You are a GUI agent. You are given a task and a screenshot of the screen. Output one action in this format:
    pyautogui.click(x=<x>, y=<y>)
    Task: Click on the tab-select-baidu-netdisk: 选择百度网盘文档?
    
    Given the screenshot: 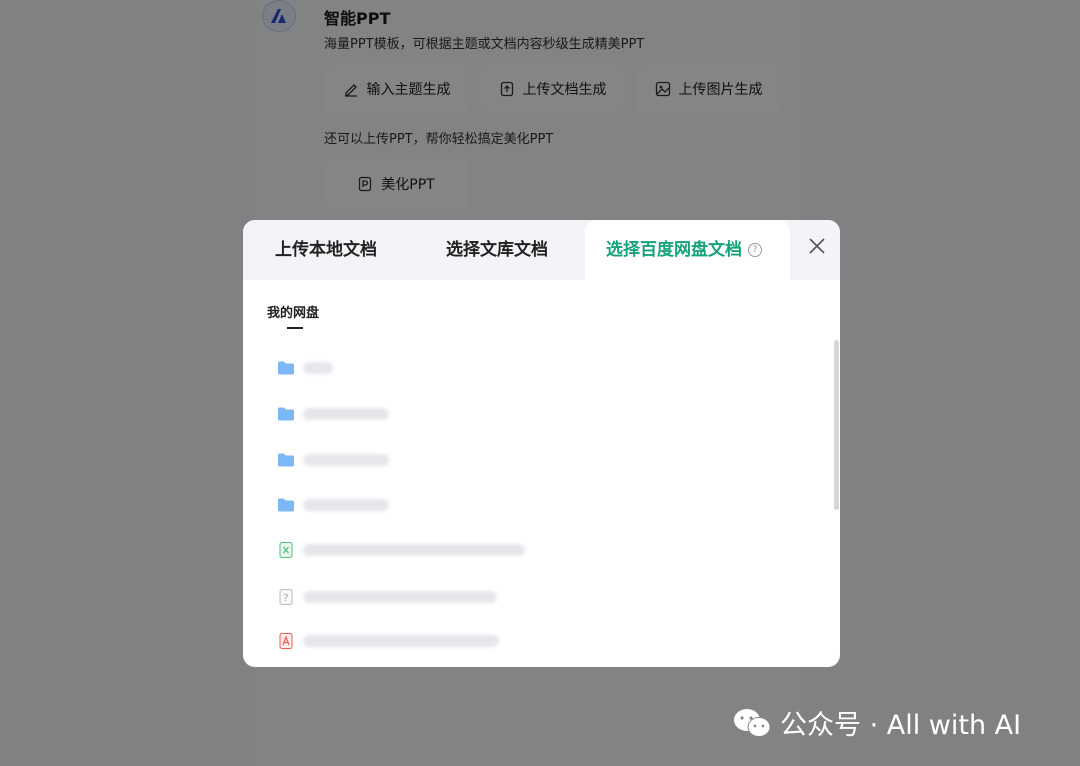 What is the action you would take?
    pyautogui.click(x=687, y=250)
    